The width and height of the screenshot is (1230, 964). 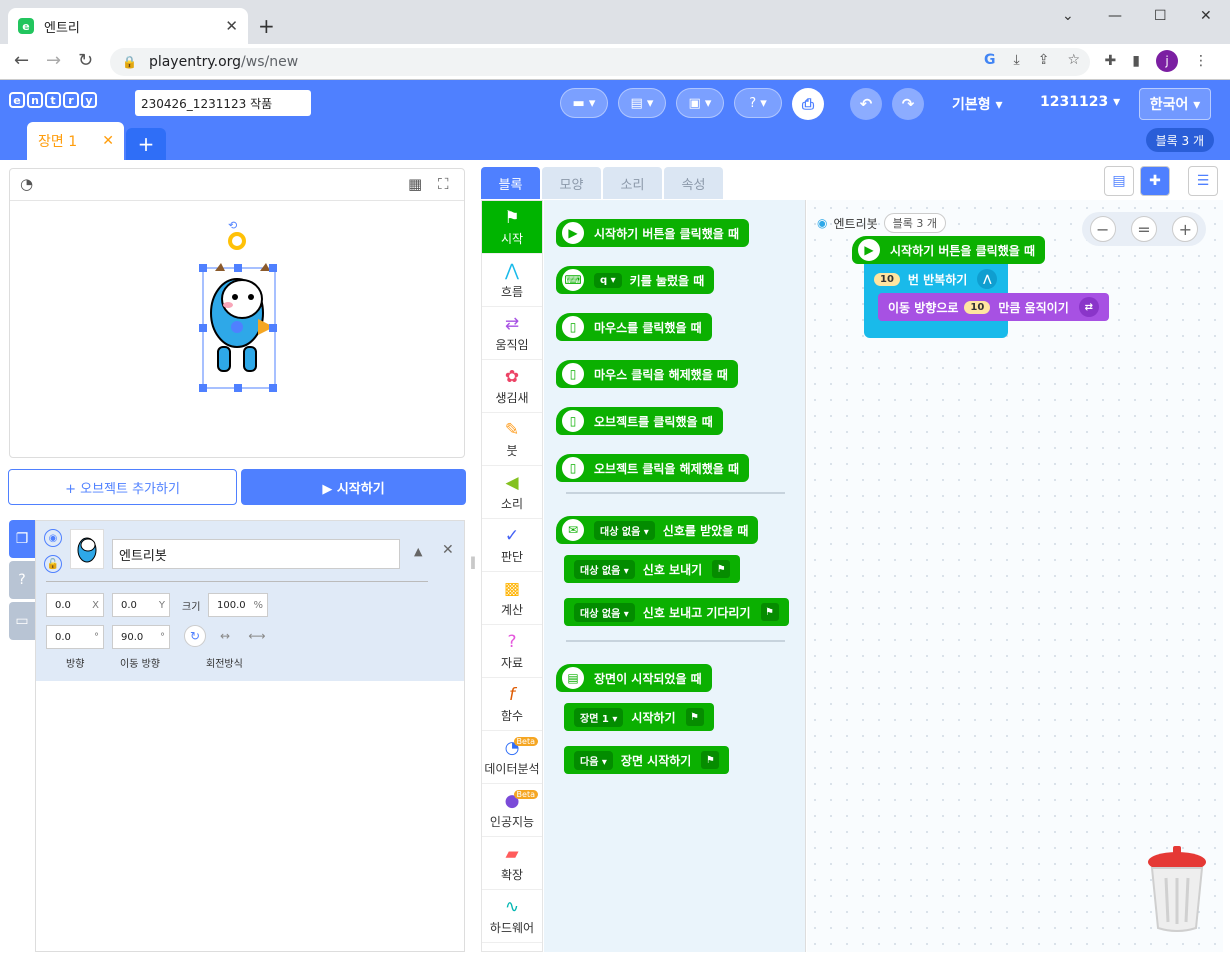 I want to click on ws-block-repeat: 10 번 반복하기 ⋀, so click(x=936, y=279).